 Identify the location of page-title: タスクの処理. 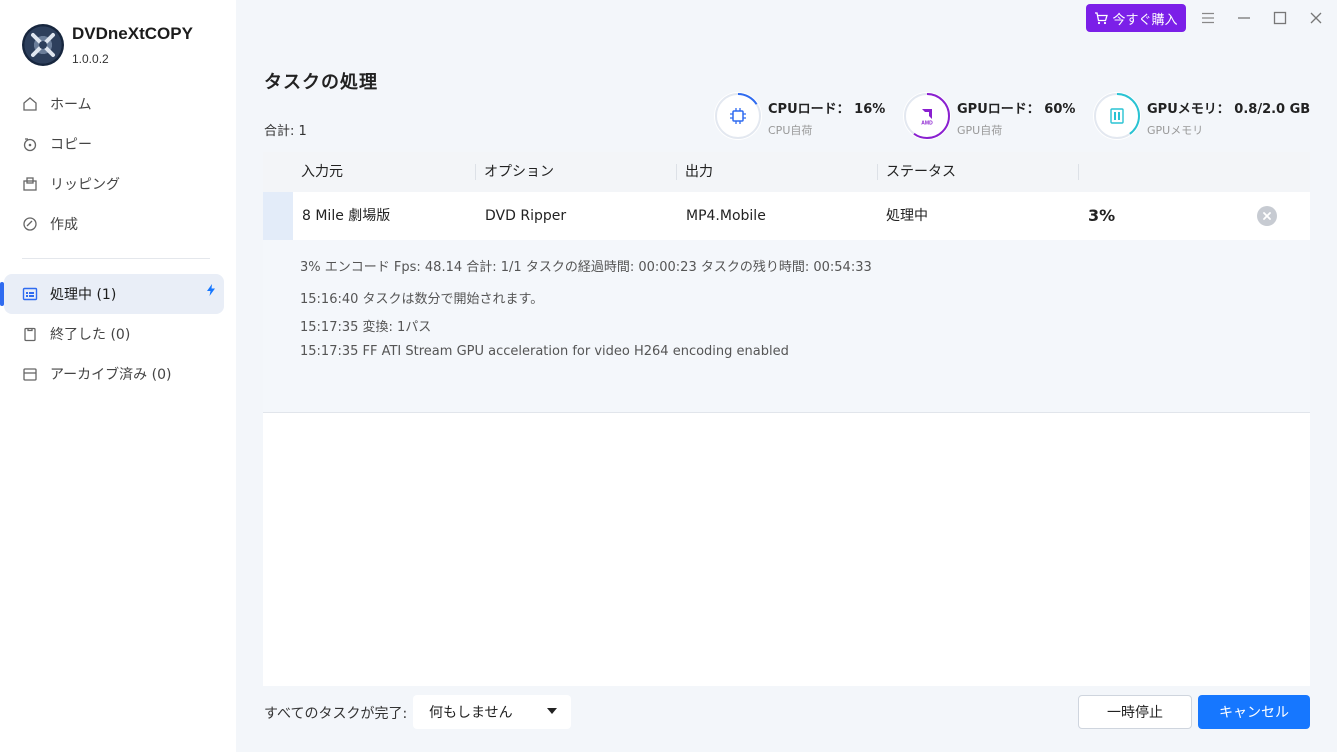
(321, 82).